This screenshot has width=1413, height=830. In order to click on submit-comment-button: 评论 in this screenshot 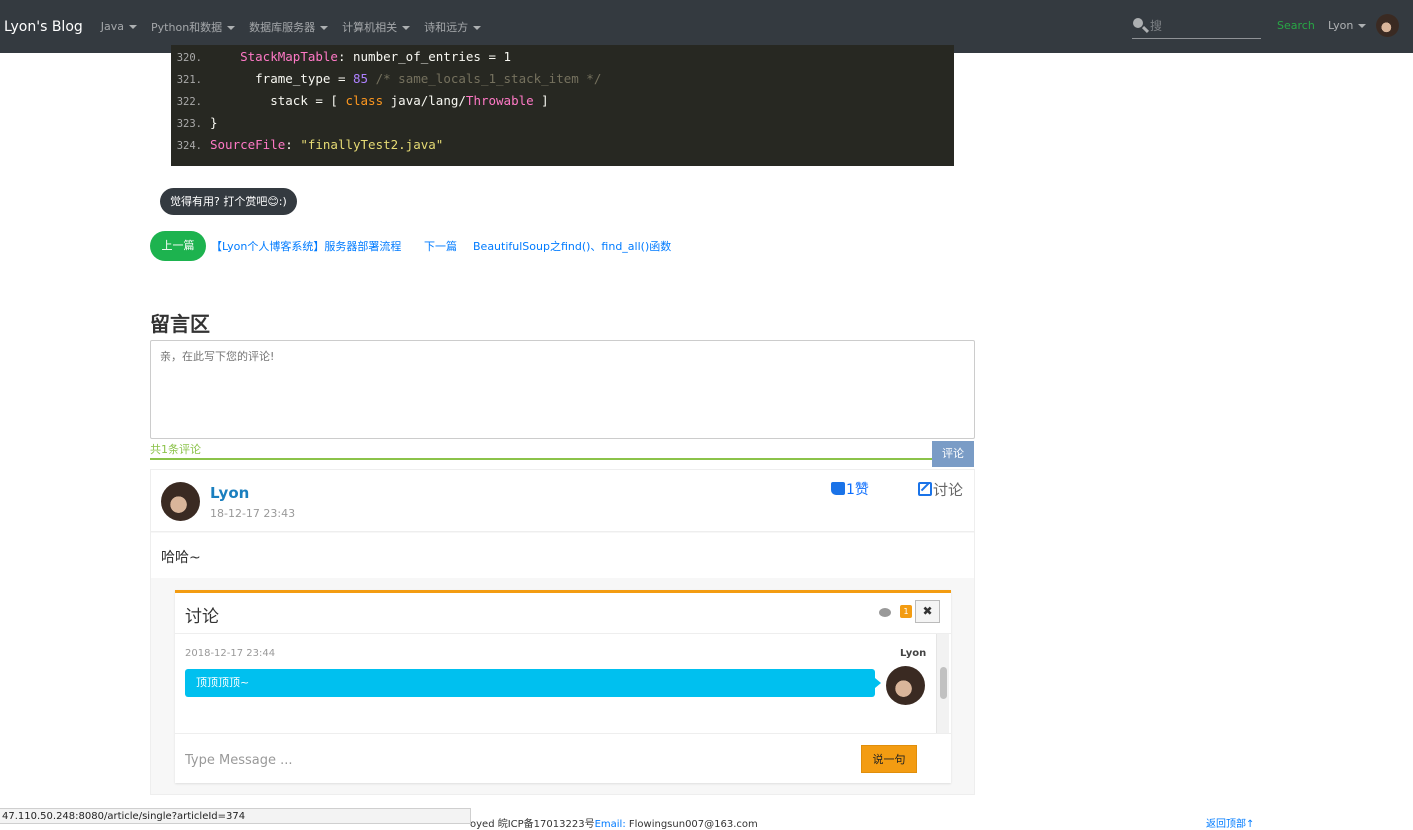, I will do `click(953, 454)`.